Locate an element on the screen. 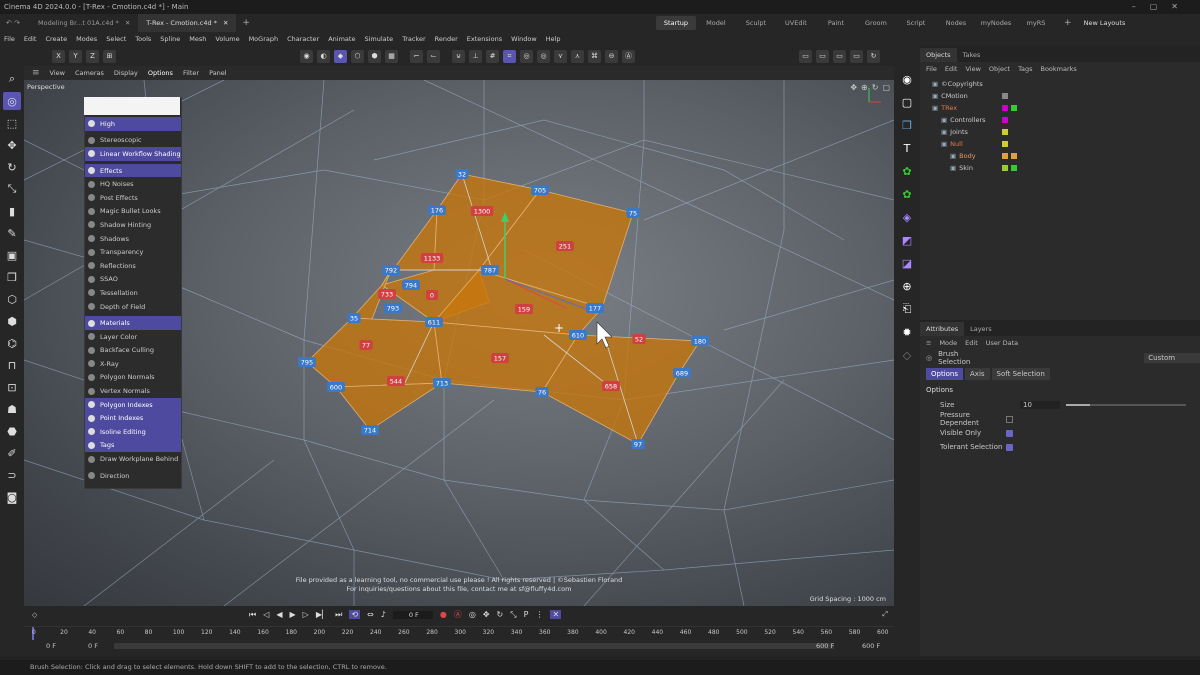  object-icon: ▣ is located at coordinates (12, 255).